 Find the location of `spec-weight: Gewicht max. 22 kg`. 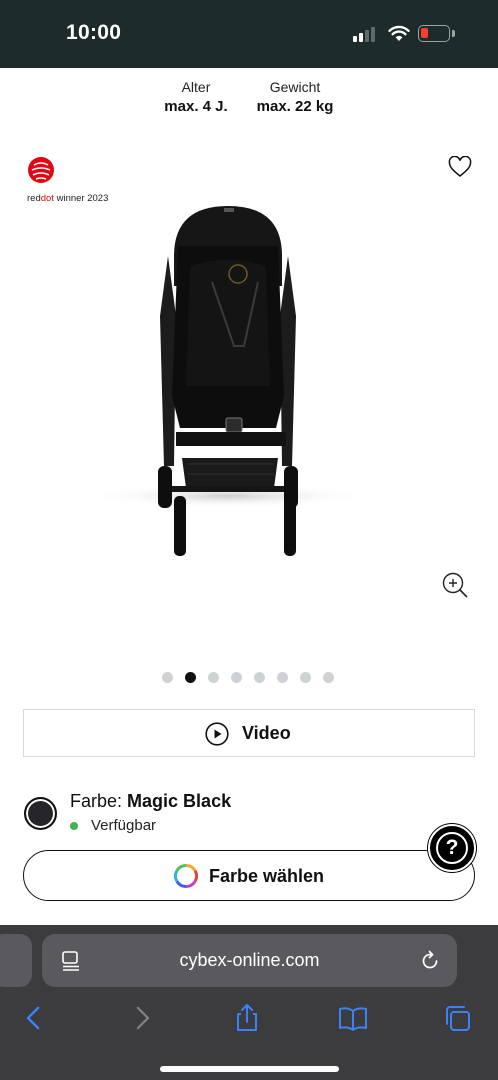

spec-weight: Gewicht max. 22 kg is located at coordinates (295, 97).